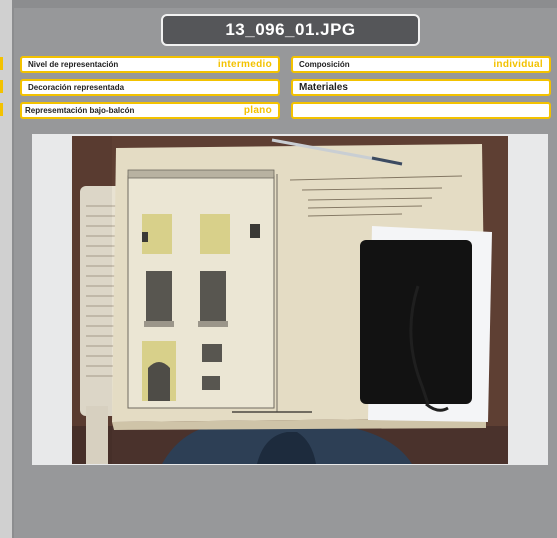  Describe the element at coordinates (421, 87) in the screenshot. I see `field-materiales: Materiales` at that location.